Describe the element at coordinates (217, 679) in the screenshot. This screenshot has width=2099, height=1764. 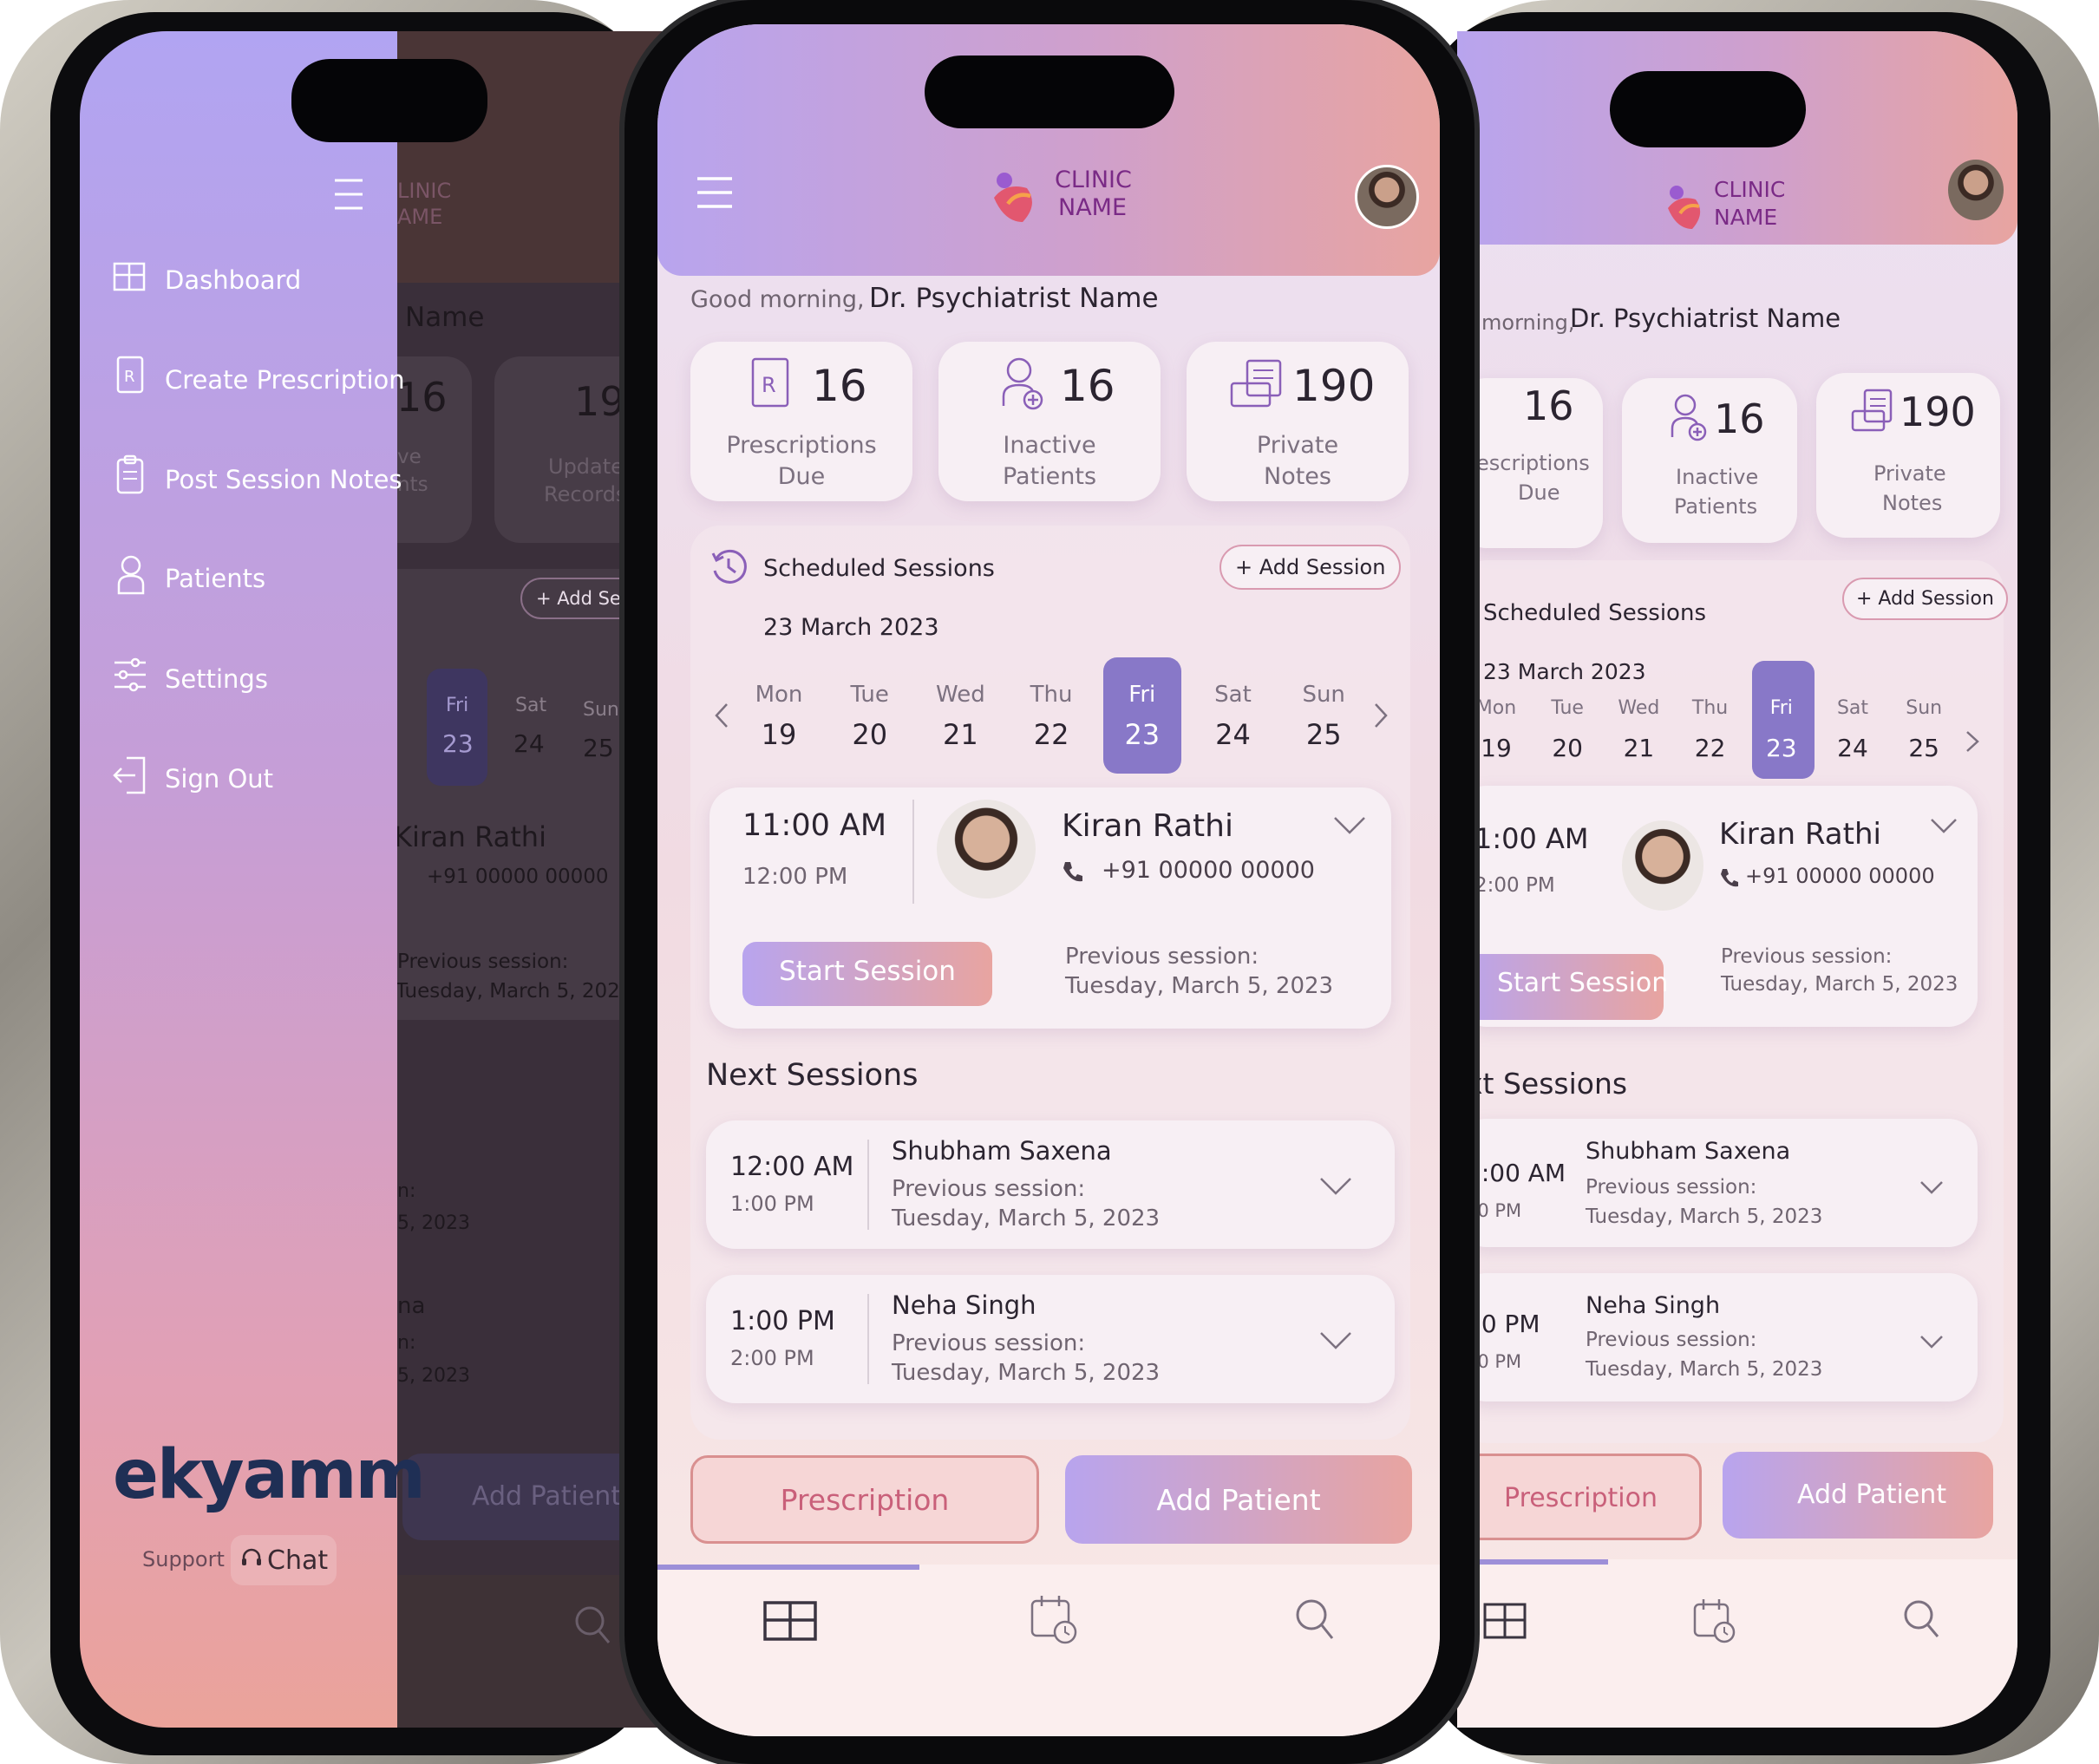
I see `menu-item-settings: Settings` at that location.